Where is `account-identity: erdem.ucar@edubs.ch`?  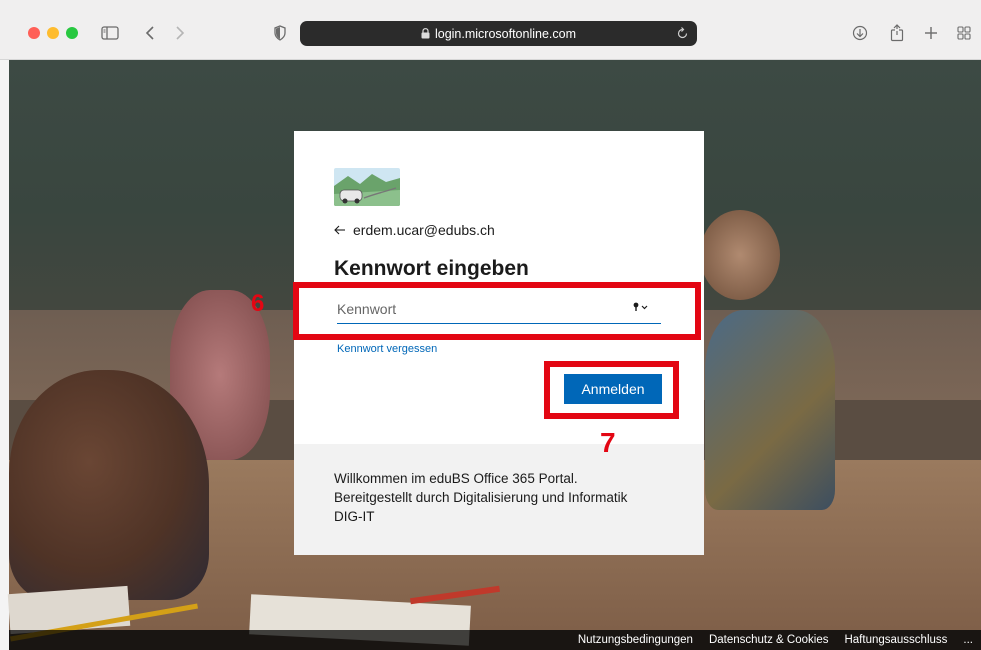 account-identity: erdem.ucar@edubs.ch is located at coordinates (414, 230).